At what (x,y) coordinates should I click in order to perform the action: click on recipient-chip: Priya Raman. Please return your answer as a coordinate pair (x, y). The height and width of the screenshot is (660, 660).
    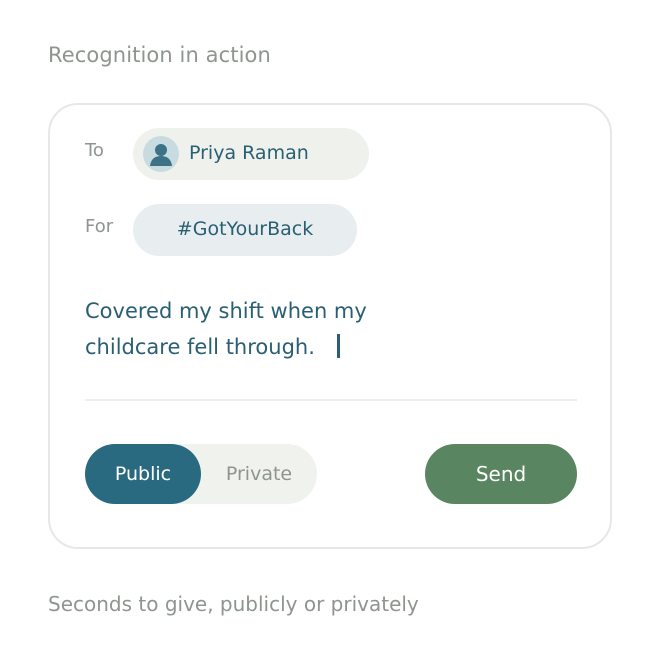
    Looking at the image, I should click on (251, 154).